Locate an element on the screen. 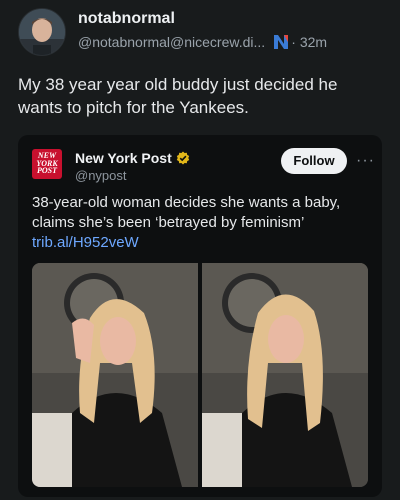 This screenshot has width=400, height=500. author-avatar is located at coordinates (42, 32).